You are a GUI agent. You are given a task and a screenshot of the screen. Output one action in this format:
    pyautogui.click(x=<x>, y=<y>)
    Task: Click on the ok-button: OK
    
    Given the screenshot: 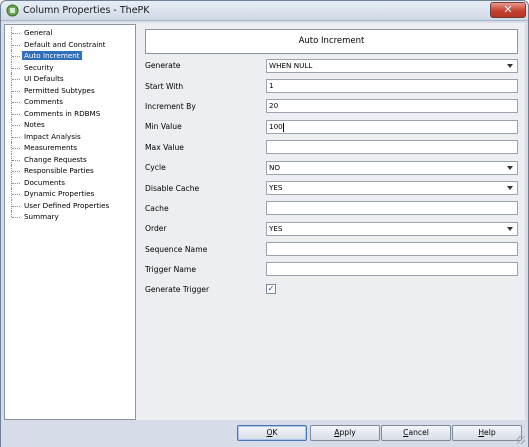 What is the action you would take?
    pyautogui.click(x=272, y=433)
    